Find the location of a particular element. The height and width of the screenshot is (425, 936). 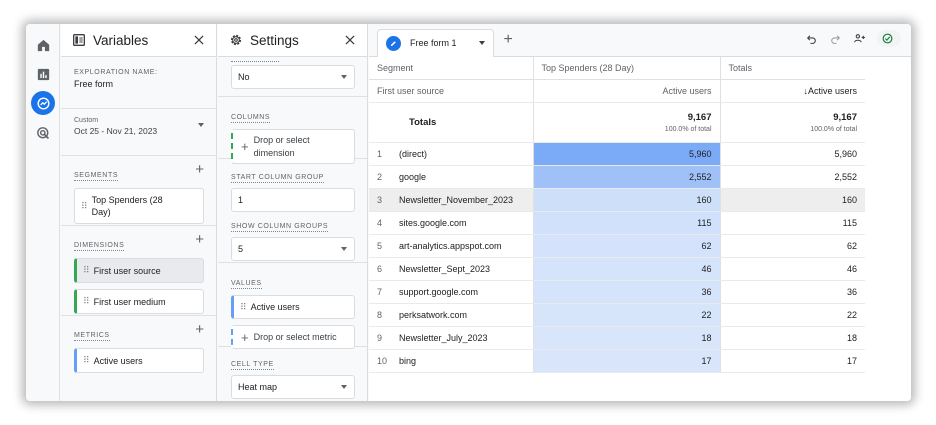

row-dimension-cell: 3 Newsletter_November_2023 is located at coordinates (451, 200).